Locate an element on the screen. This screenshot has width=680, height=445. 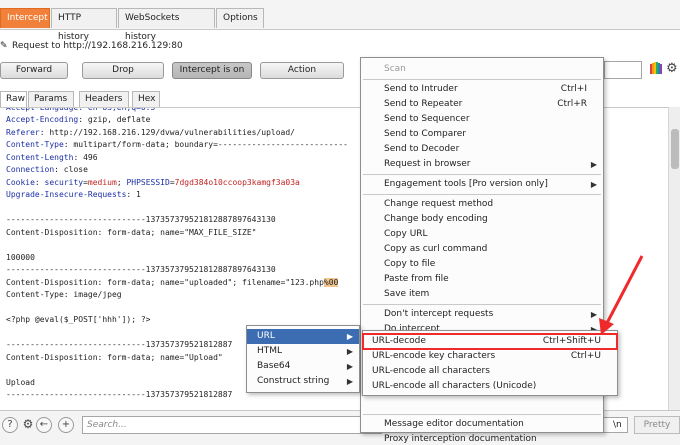
menu-item-copy-url: Copy URL is located at coordinates (482, 234).